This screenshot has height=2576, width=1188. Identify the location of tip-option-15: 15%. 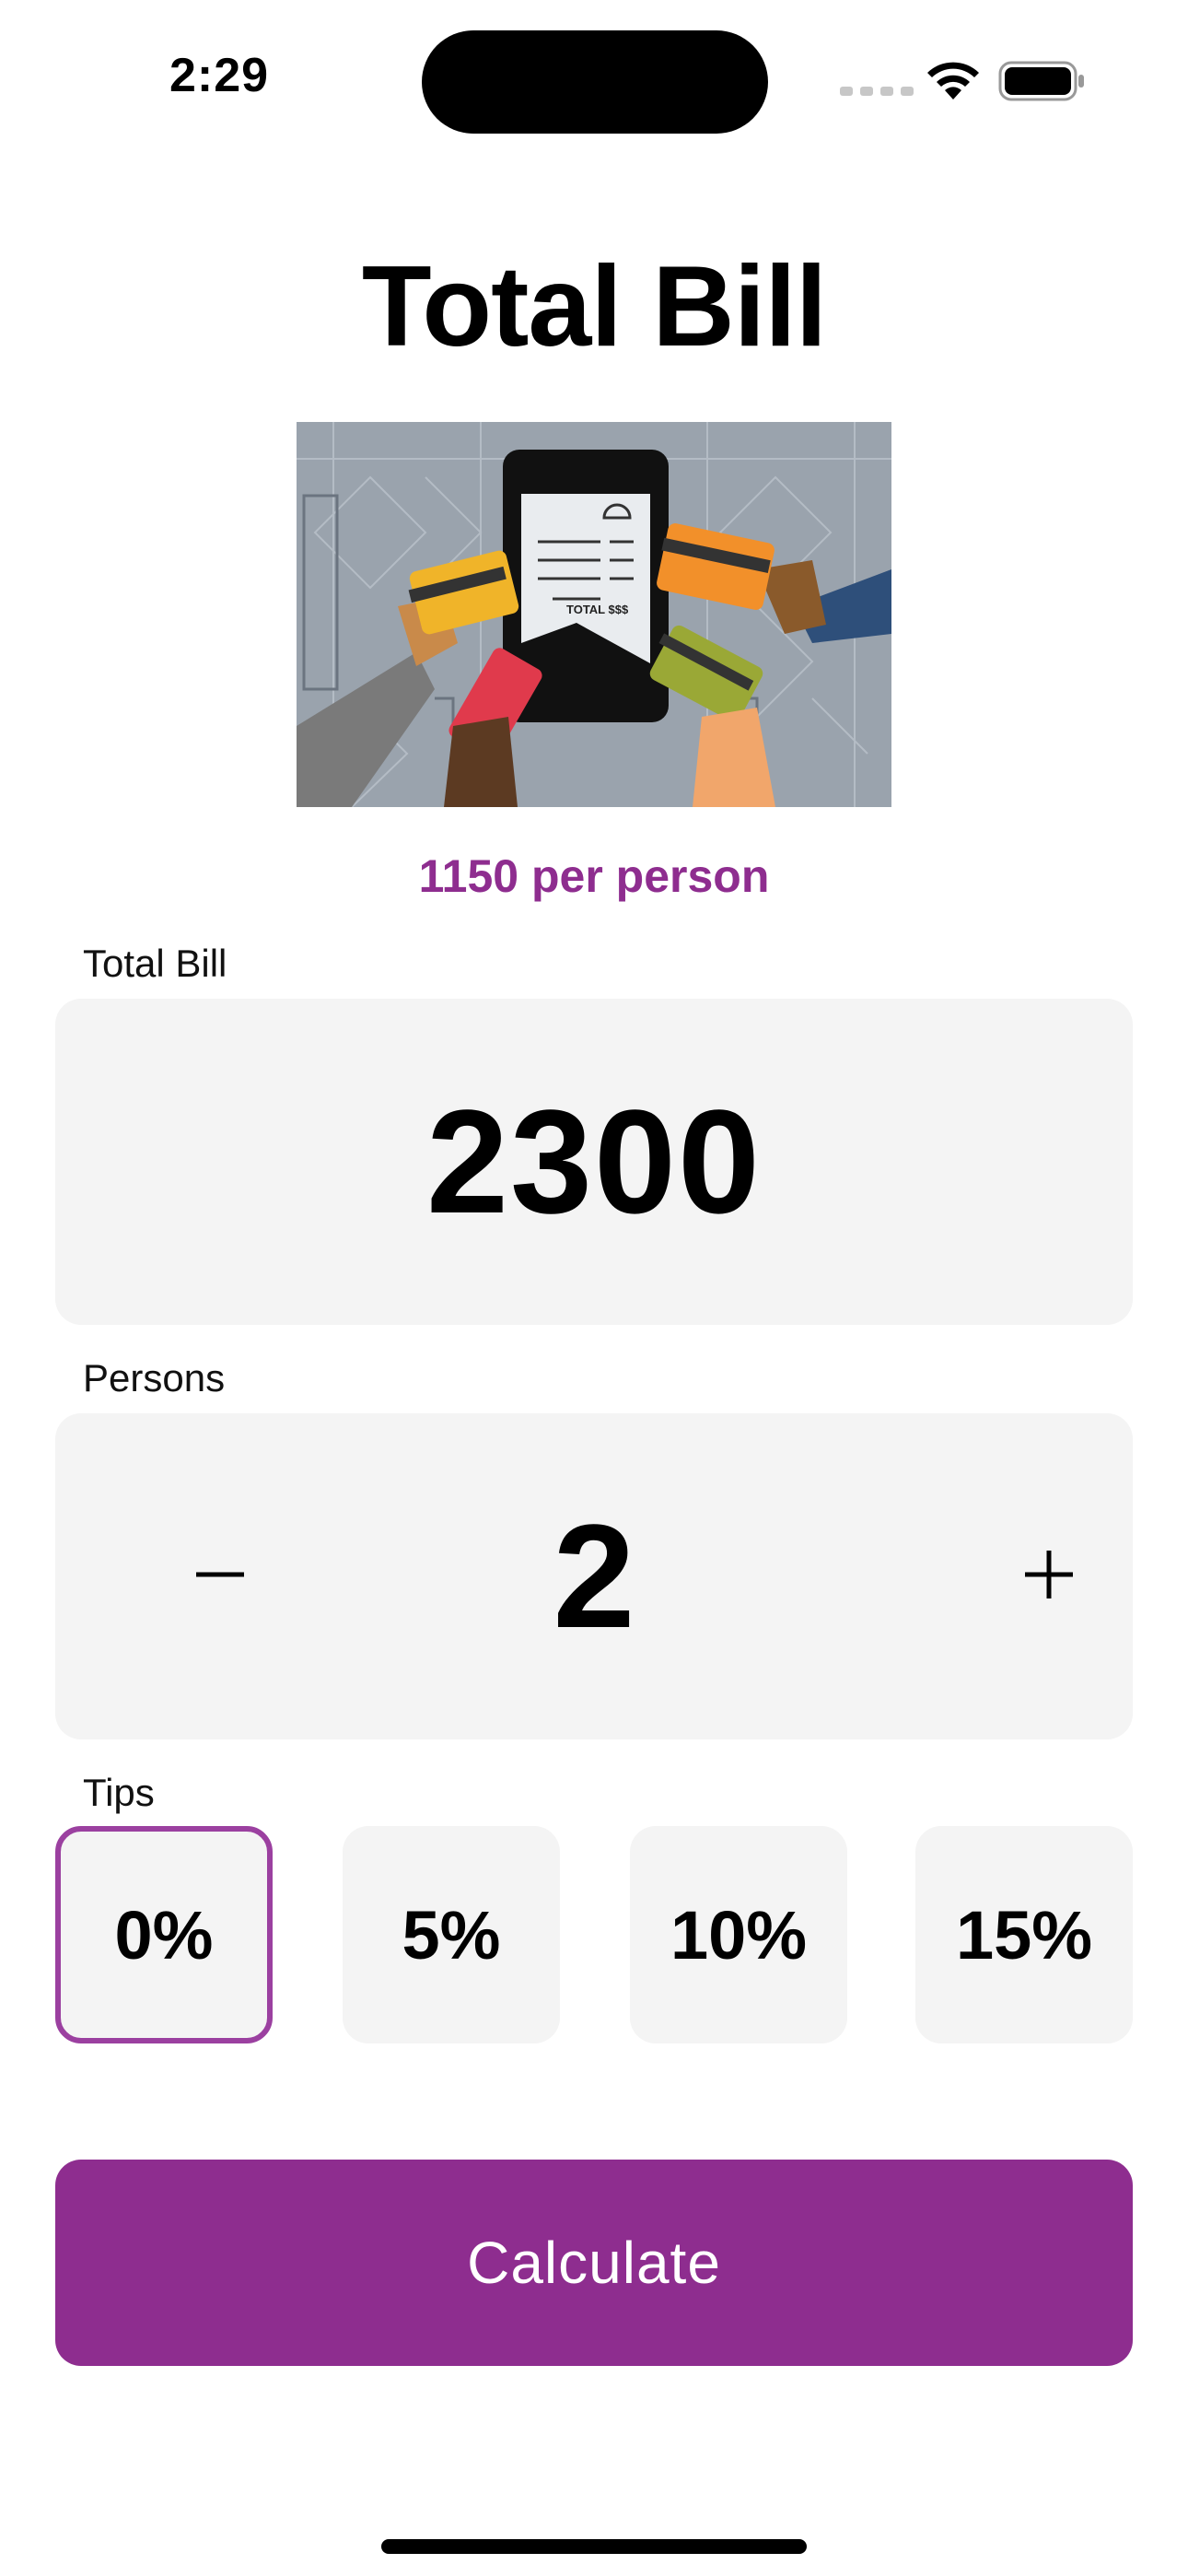
(1024, 1935).